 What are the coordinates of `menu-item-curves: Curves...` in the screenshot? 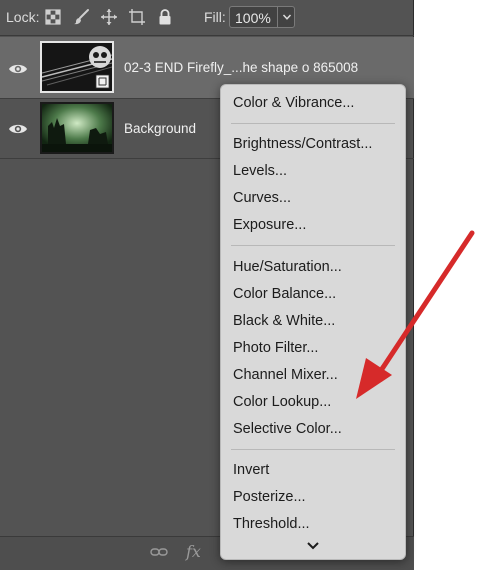 It's located at (262, 198).